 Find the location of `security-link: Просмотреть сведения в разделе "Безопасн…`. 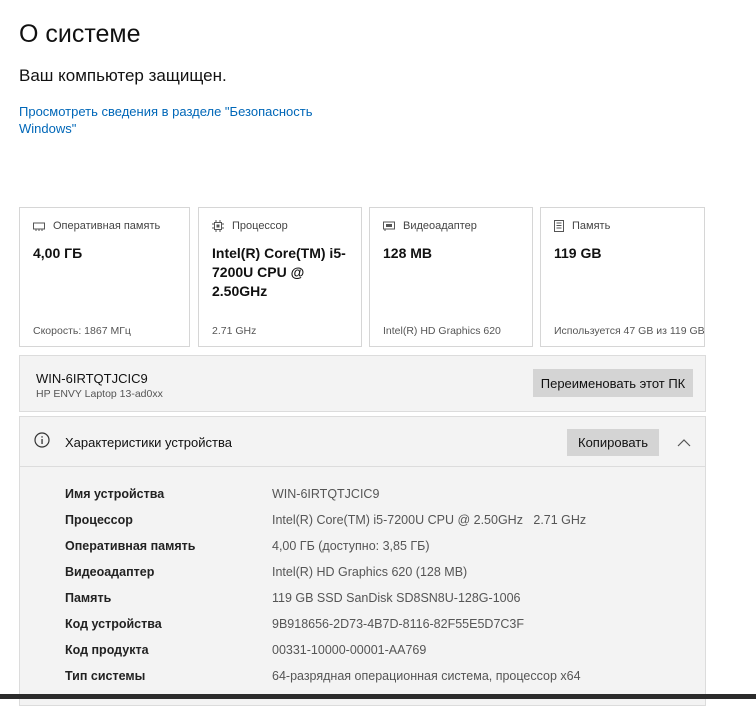

security-link: Просмотреть сведения в разделе "Безопасн… is located at coordinates (169, 120).